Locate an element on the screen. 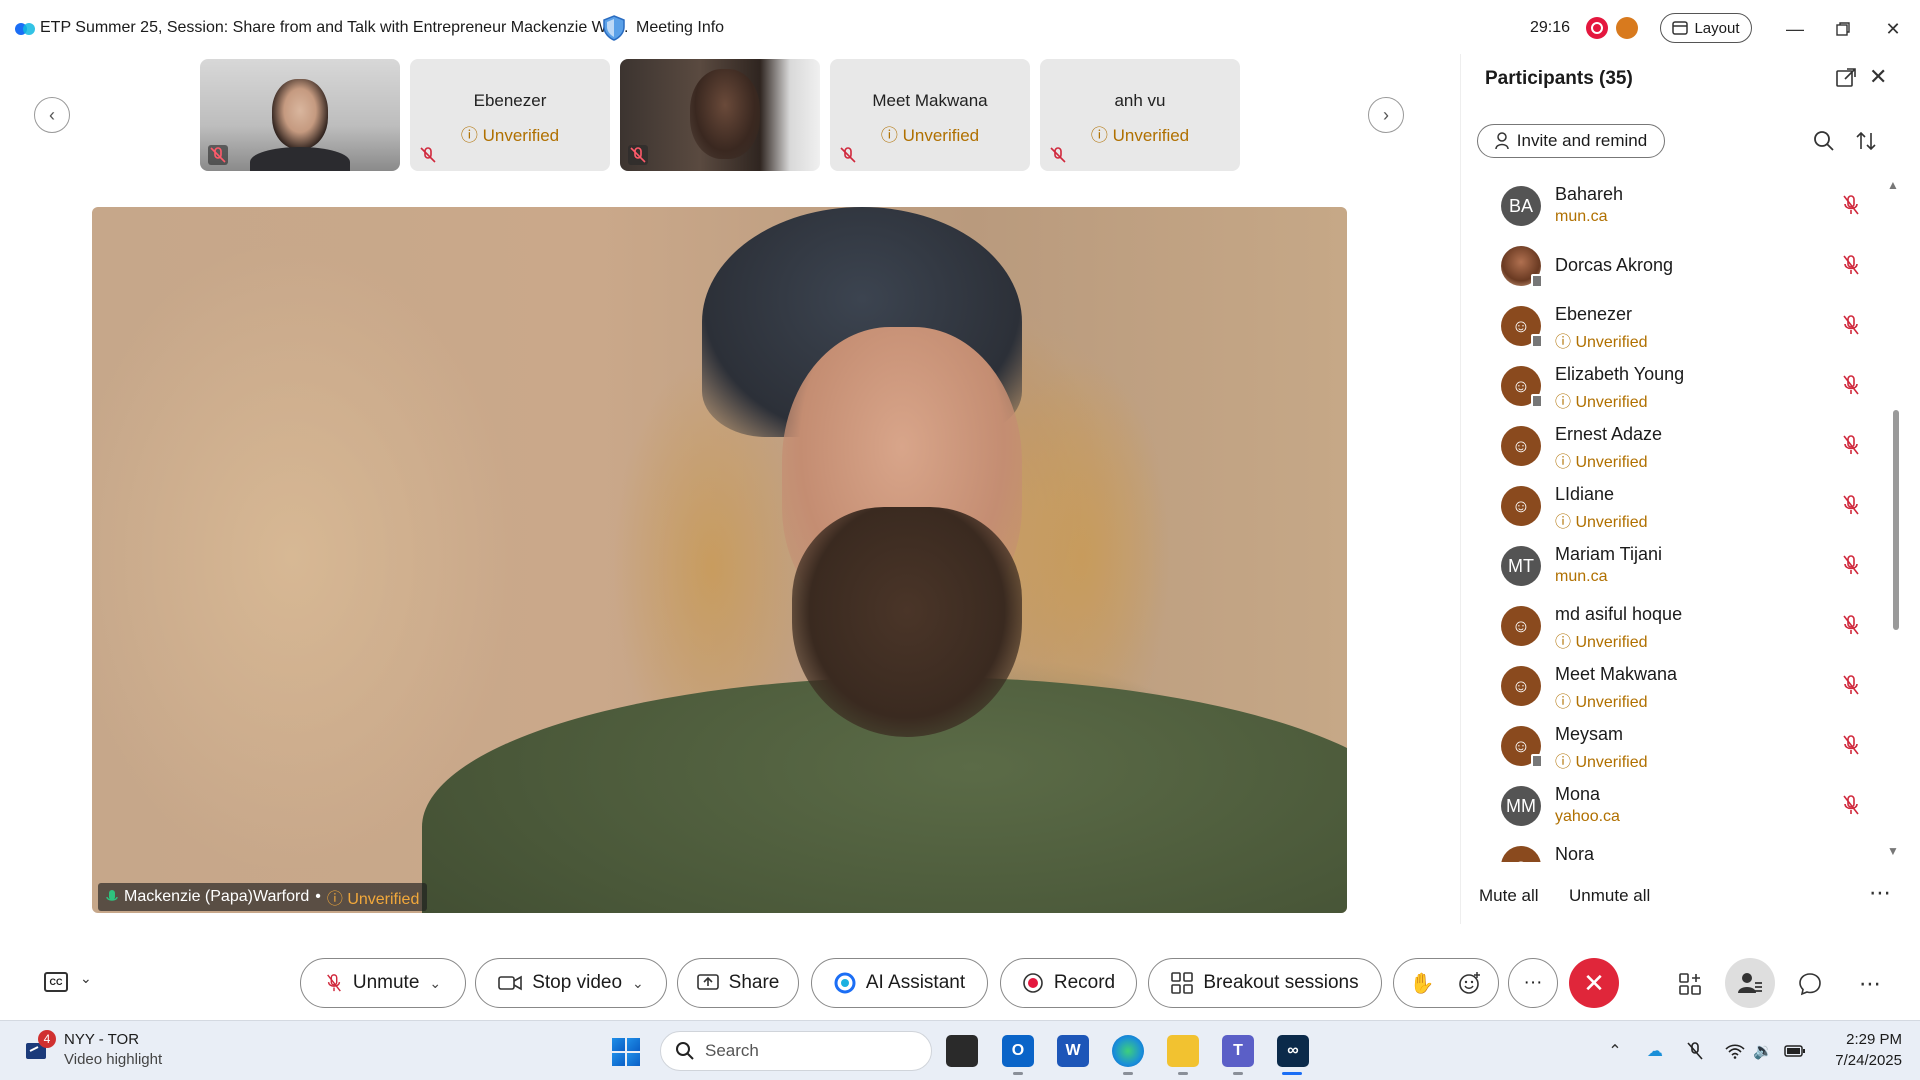  word-icon: W is located at coordinates (1073, 1051).